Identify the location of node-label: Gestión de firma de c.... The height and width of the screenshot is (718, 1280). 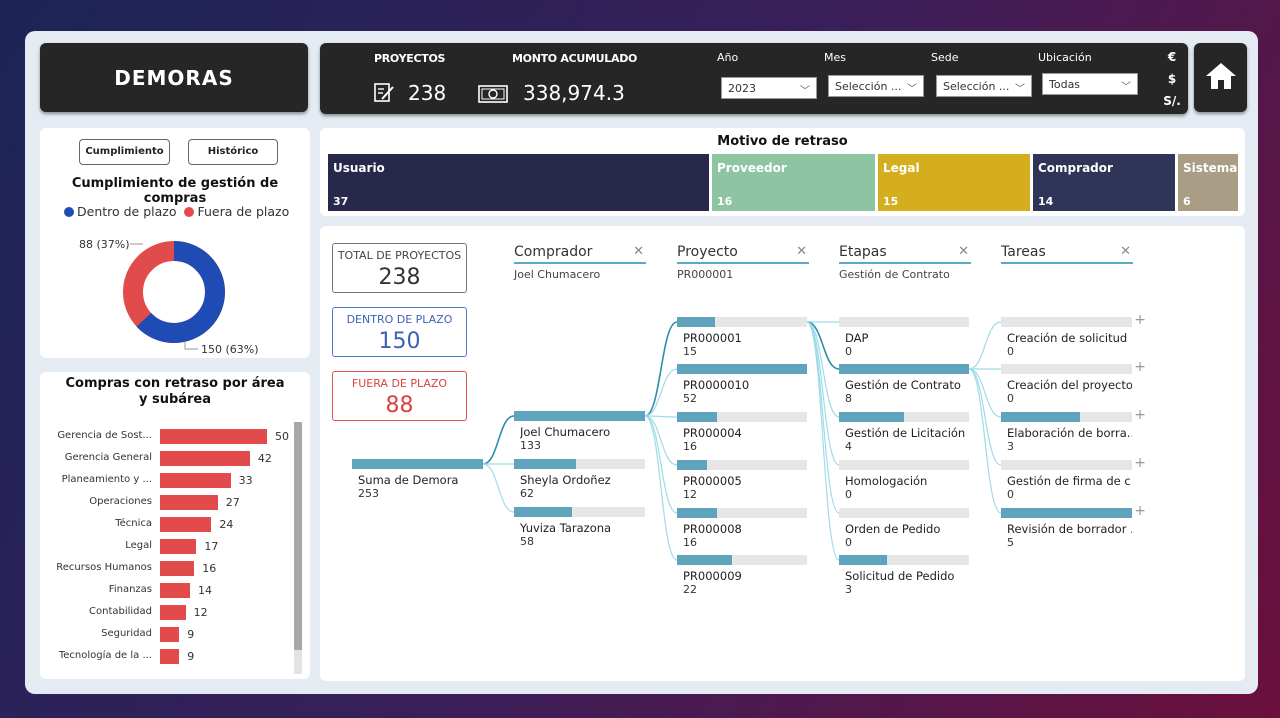
(1069, 481).